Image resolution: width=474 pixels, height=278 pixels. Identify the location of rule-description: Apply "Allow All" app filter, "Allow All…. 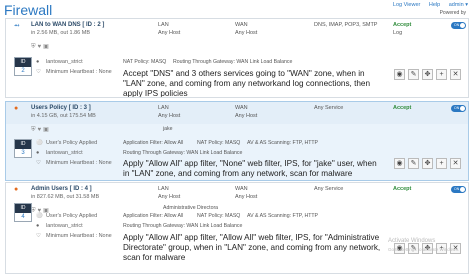
(252, 247).